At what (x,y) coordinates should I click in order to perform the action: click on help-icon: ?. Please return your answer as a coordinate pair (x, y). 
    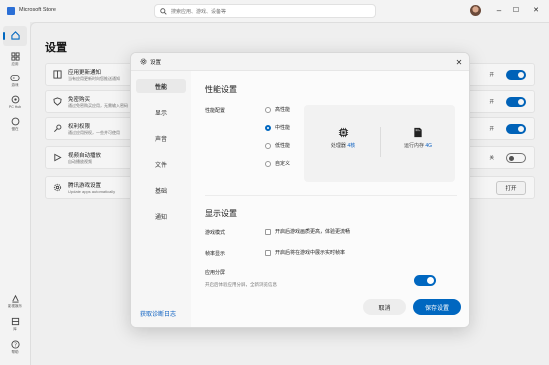
    Looking at the image, I should click on (15, 344).